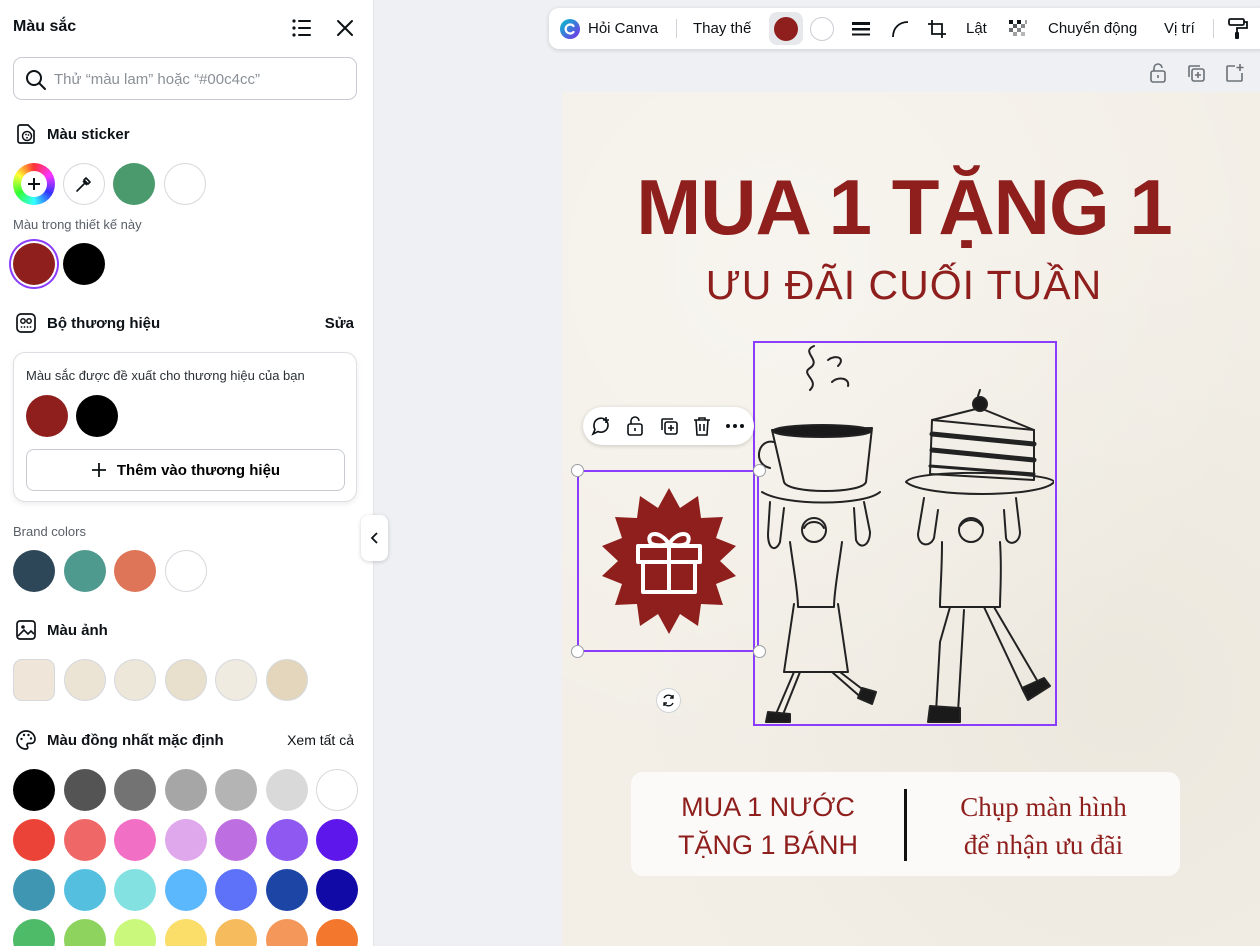 This screenshot has height=946, width=1260. Describe the element at coordinates (320, 740) in the screenshot. I see `see-all-link: Xem tất cả` at that location.